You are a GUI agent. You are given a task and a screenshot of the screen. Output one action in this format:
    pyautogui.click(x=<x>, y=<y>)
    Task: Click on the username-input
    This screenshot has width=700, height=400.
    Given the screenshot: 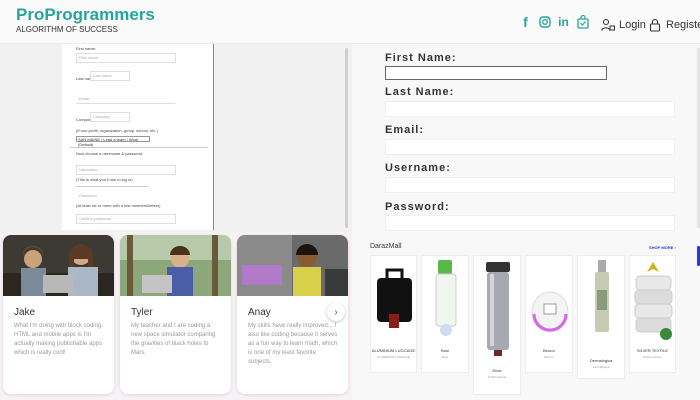 What is the action you would take?
    pyautogui.click(x=530, y=185)
    